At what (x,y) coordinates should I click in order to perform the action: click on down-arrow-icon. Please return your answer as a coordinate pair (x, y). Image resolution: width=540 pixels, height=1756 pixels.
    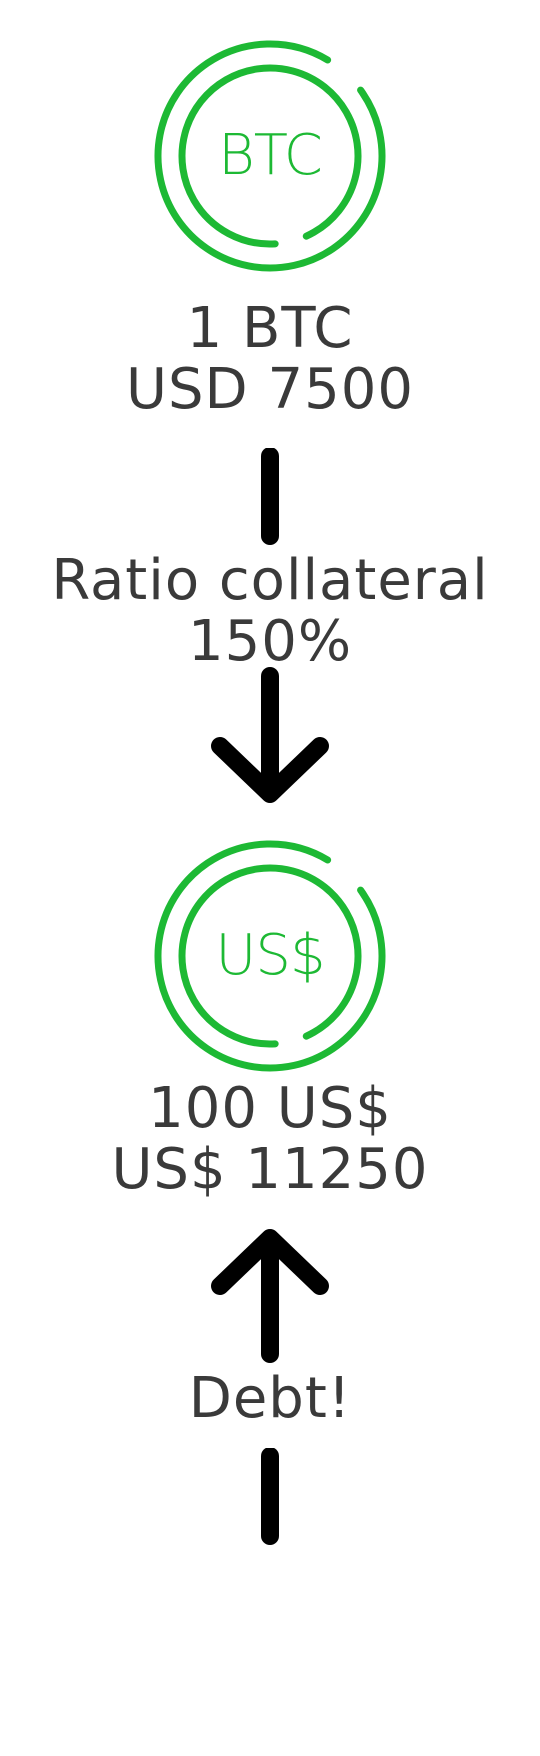
    Looking at the image, I should click on (270, 736).